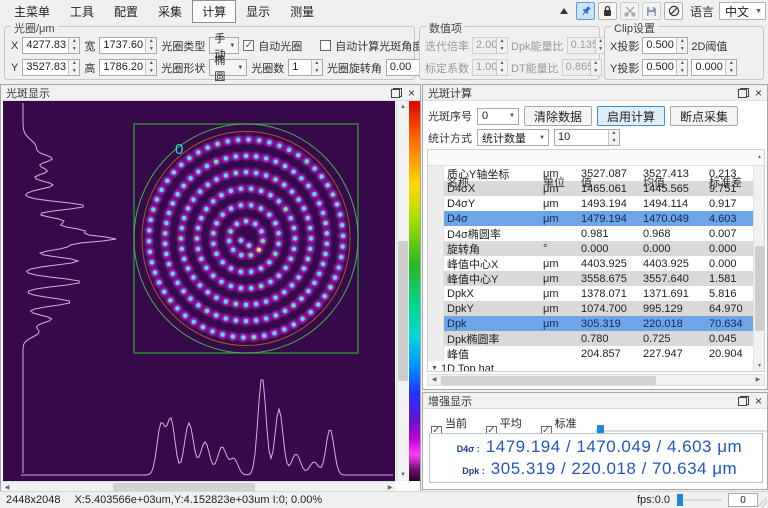 Image resolution: width=768 pixels, height=508 pixels. I want to click on menu-item: 测量, so click(302, 11).